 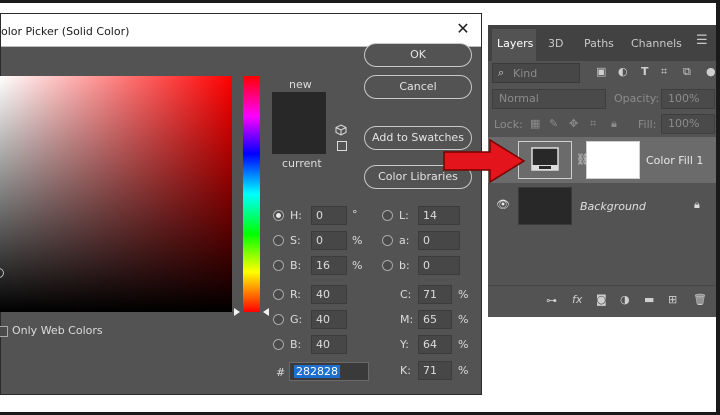 What do you see at coordinates (296, 294) in the screenshot?
I see `red-label: R:` at bounding box center [296, 294].